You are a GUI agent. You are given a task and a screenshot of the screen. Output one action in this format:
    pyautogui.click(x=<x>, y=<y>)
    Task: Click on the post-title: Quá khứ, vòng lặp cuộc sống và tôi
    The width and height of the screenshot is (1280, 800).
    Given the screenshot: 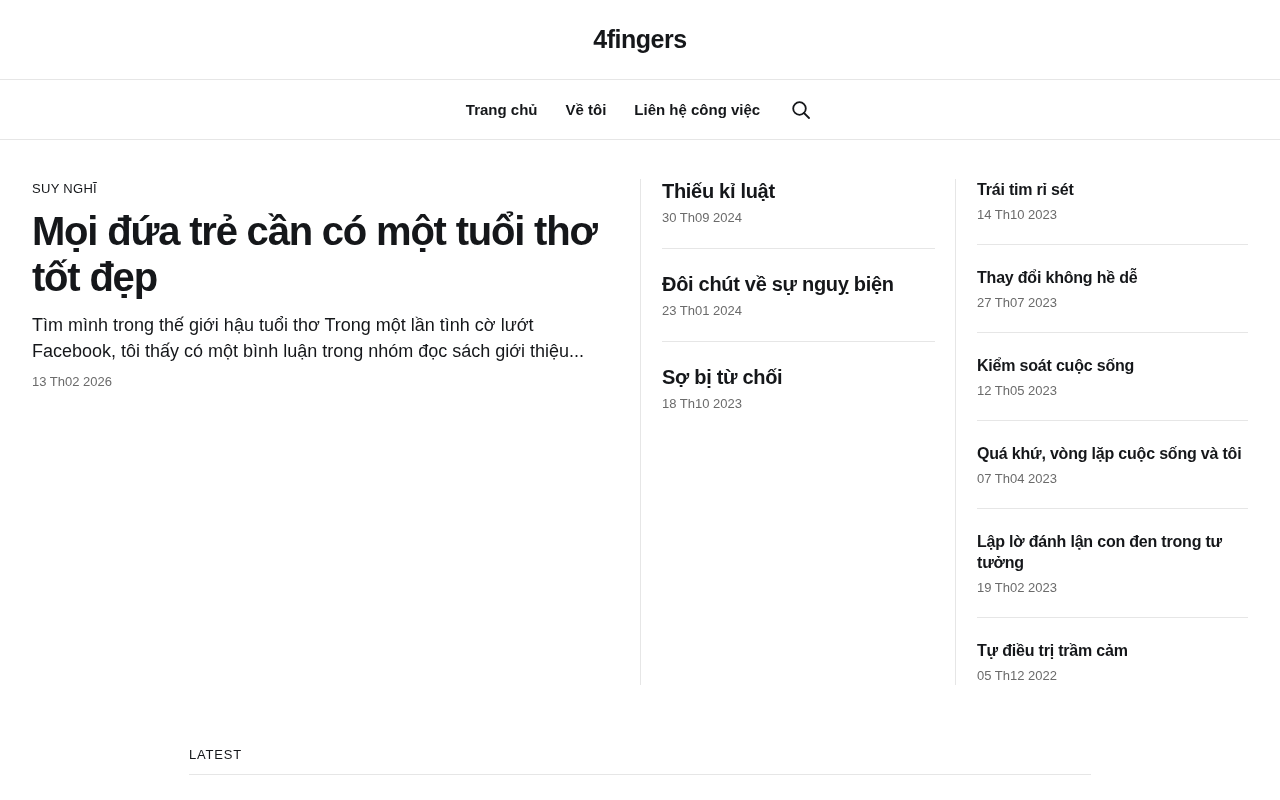 What is the action you would take?
    pyautogui.click(x=1109, y=453)
    